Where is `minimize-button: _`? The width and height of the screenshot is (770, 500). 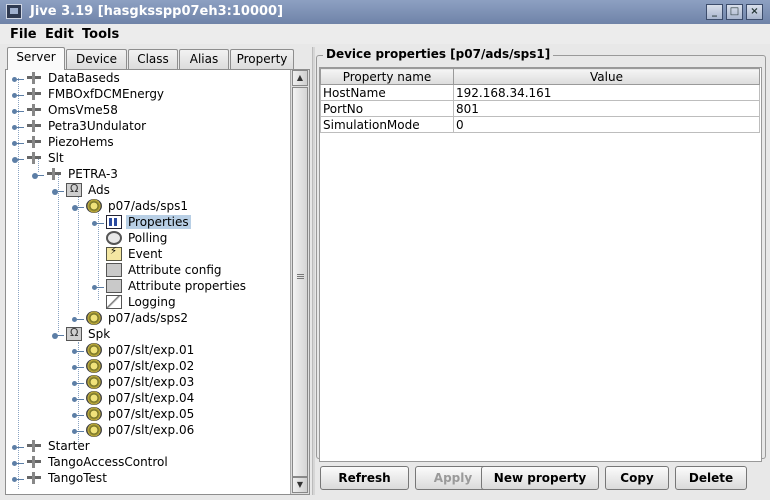
minimize-button: _ is located at coordinates (714, 12).